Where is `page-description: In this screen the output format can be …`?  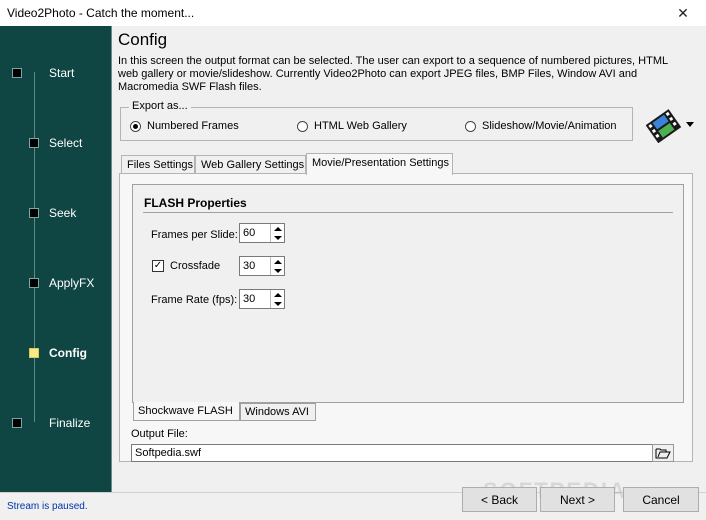
page-description: In this screen the output format can be … is located at coordinates (393, 74).